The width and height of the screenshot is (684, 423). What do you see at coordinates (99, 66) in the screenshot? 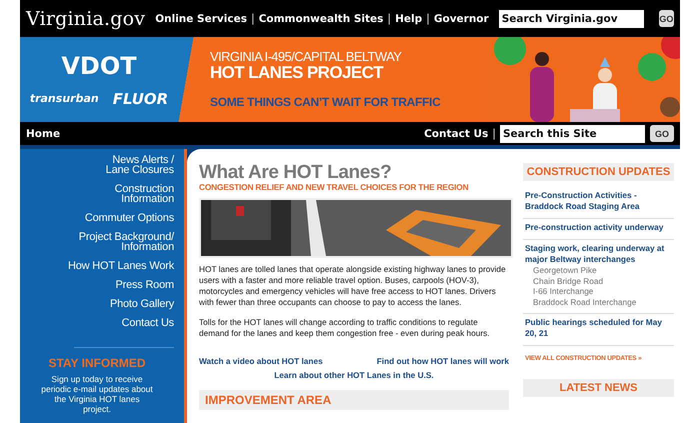
I see `vdot-logo: VDOT` at bounding box center [99, 66].